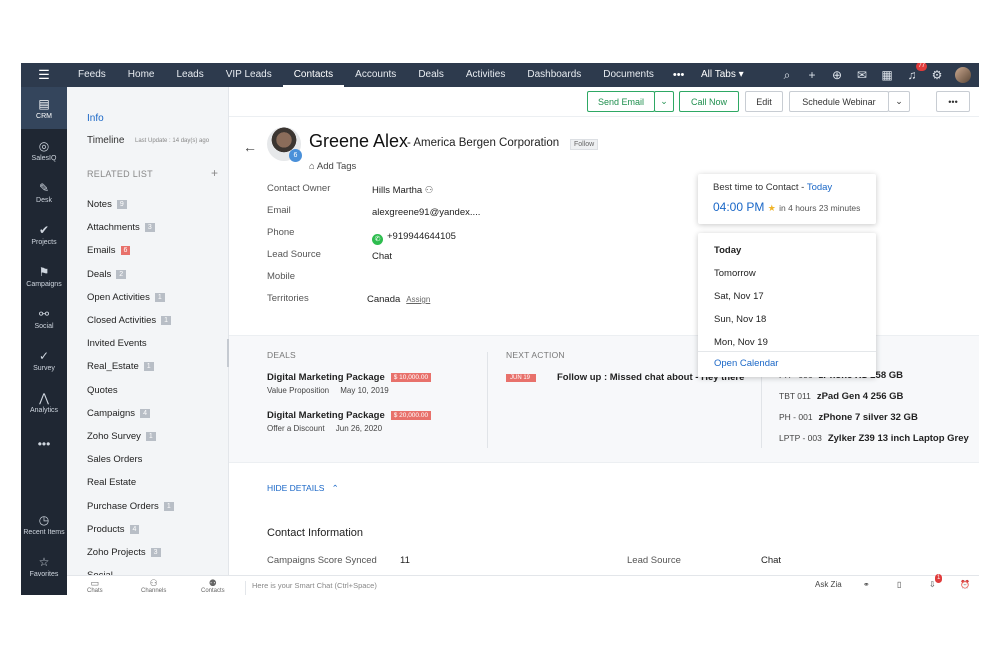 The image size is (1000, 658). I want to click on sidebar-item-label: Closed Activities, so click(122, 321).